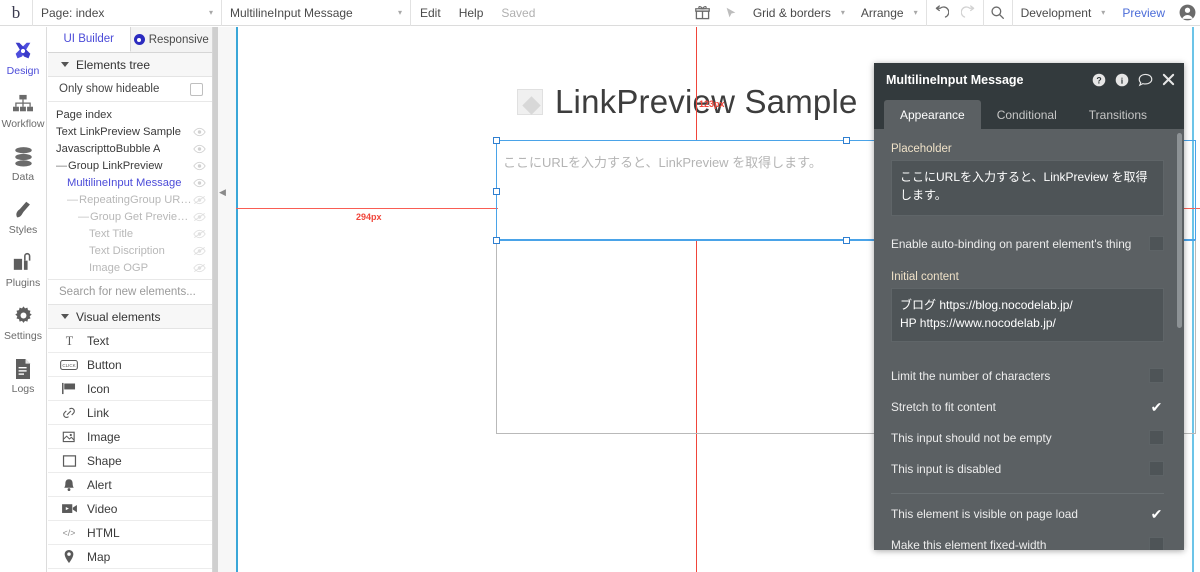  What do you see at coordinates (23, 57) in the screenshot?
I see `rail-item-design: Design` at bounding box center [23, 57].